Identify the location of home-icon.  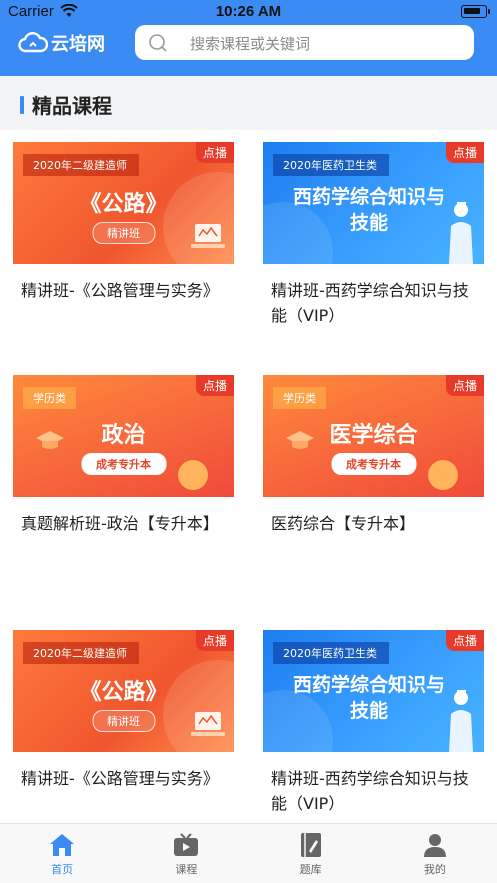
(62, 845).